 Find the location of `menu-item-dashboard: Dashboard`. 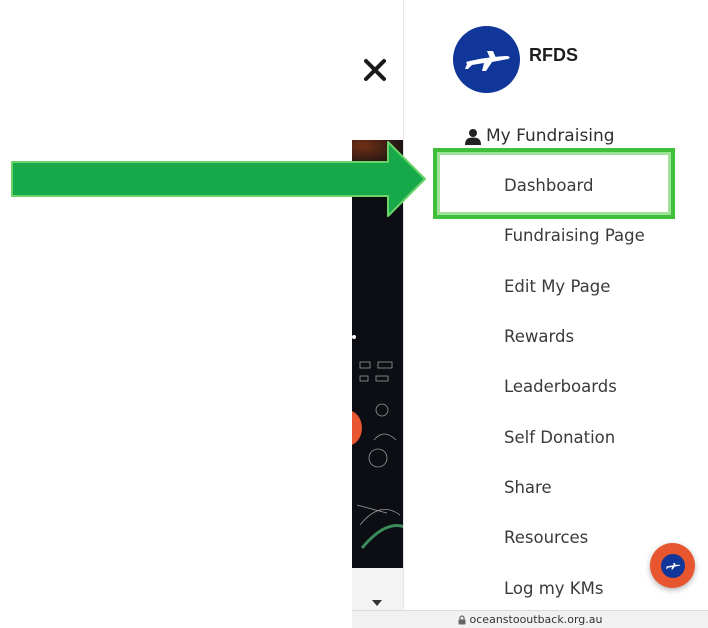

menu-item-dashboard: Dashboard is located at coordinates (549, 188).